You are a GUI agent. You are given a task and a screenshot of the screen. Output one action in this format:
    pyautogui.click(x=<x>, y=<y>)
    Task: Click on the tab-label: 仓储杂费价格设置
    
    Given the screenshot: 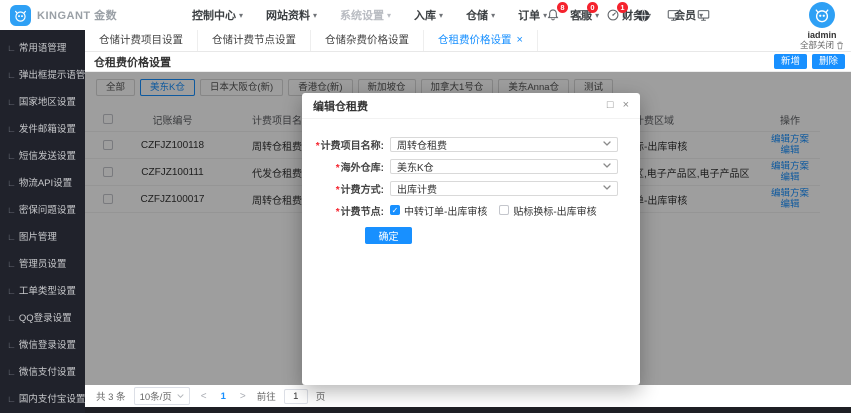 What is the action you would take?
    pyautogui.click(x=367, y=40)
    